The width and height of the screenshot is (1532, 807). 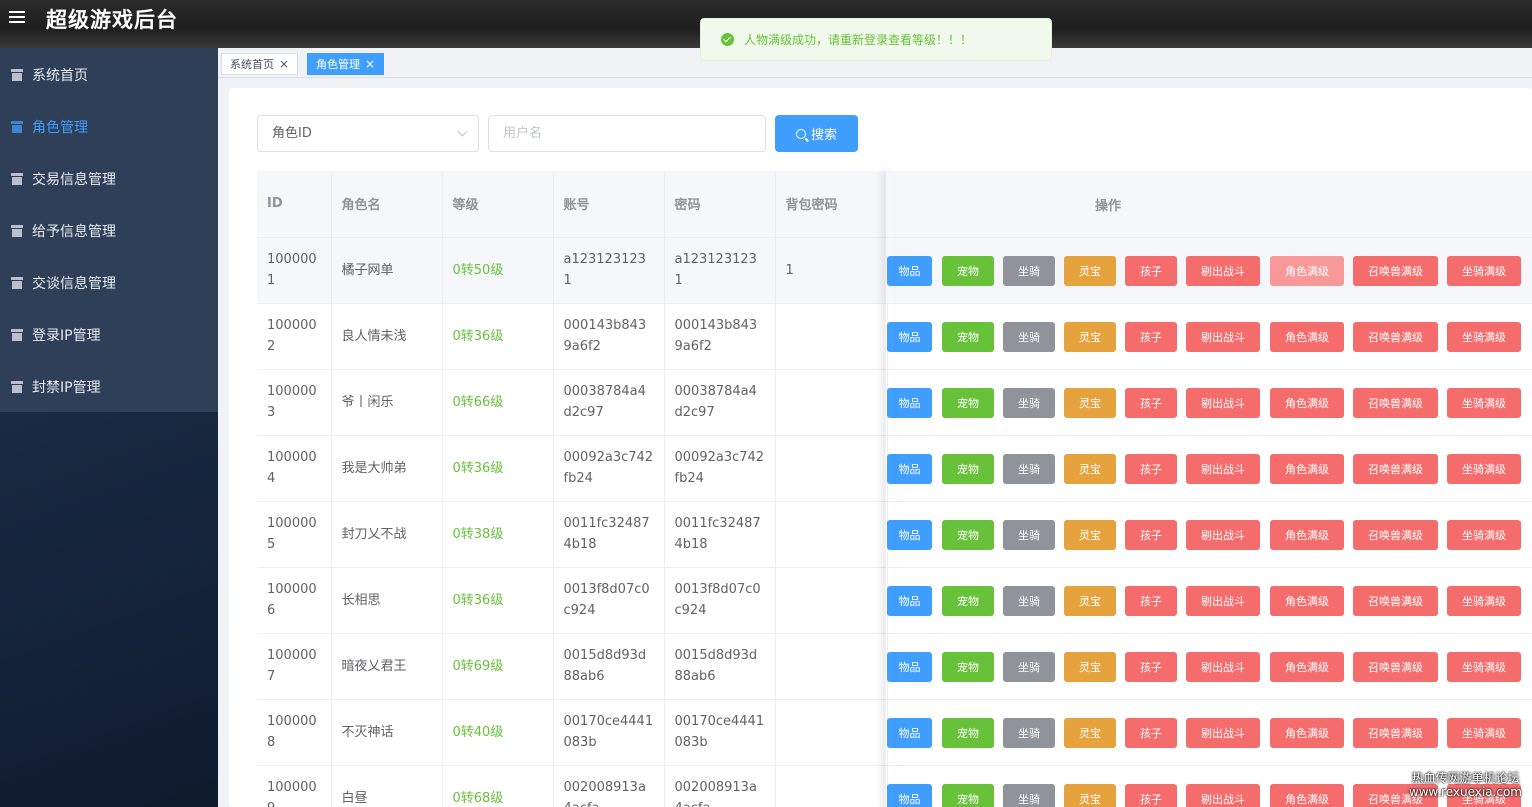 What do you see at coordinates (816, 133) in the screenshot?
I see `search-button: 搜索` at bounding box center [816, 133].